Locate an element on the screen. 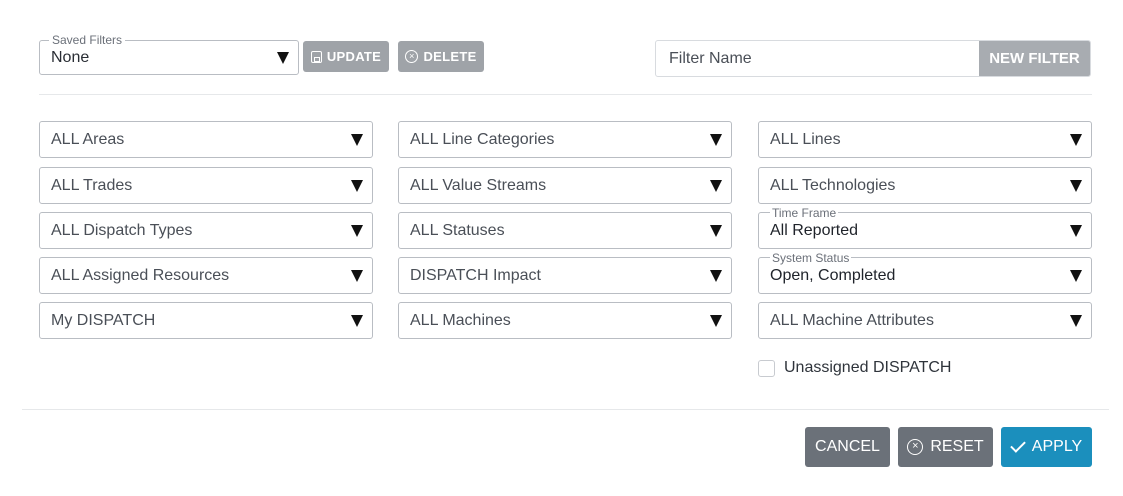 The width and height of the screenshot is (1123, 496). cancel-button: CANCEL is located at coordinates (847, 447).